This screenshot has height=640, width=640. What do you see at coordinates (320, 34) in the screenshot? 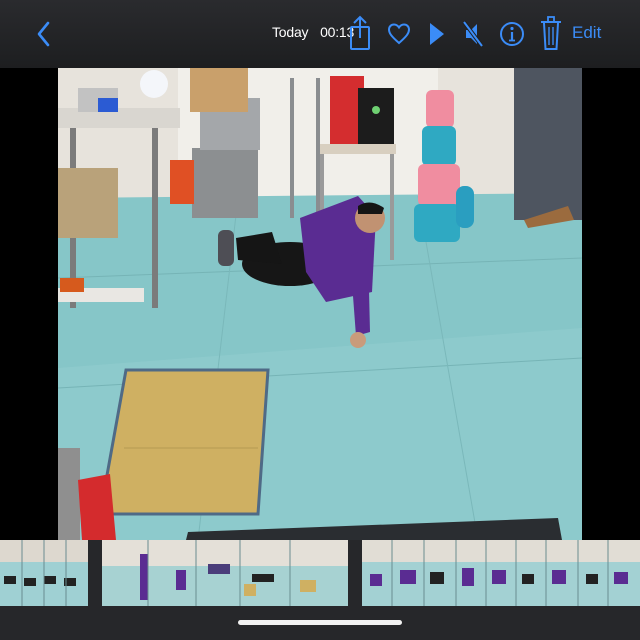
I see `top-navigation-bar: Today 00:13 Edit` at bounding box center [320, 34].